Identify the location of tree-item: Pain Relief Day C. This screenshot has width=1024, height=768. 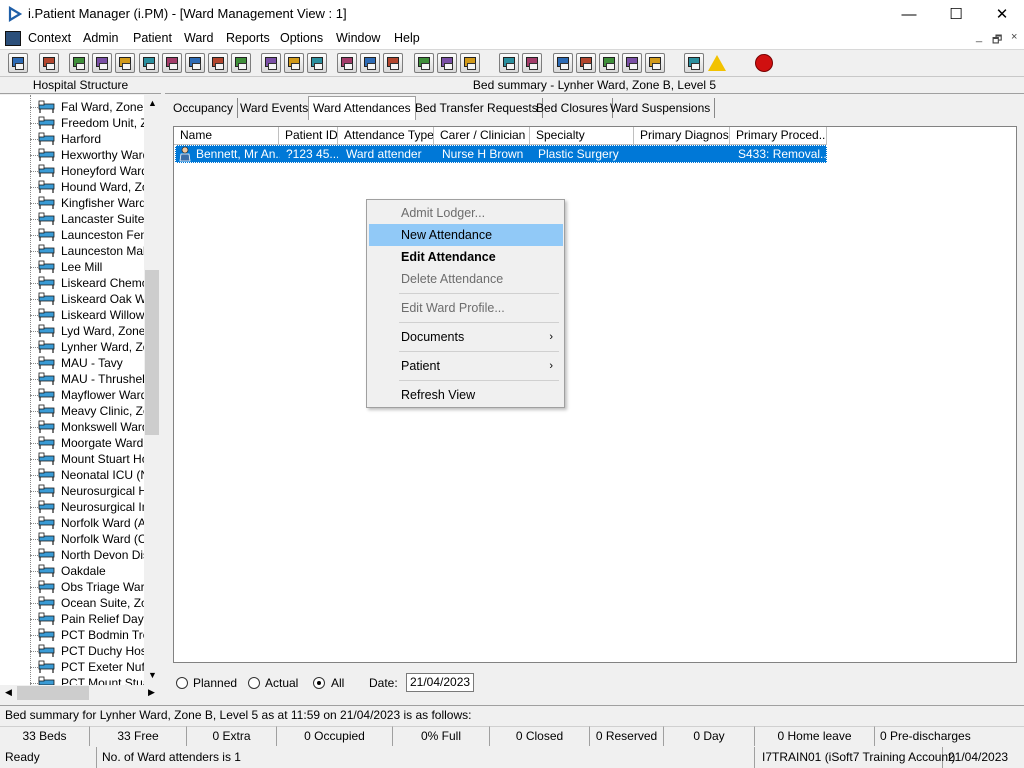
(72, 619).